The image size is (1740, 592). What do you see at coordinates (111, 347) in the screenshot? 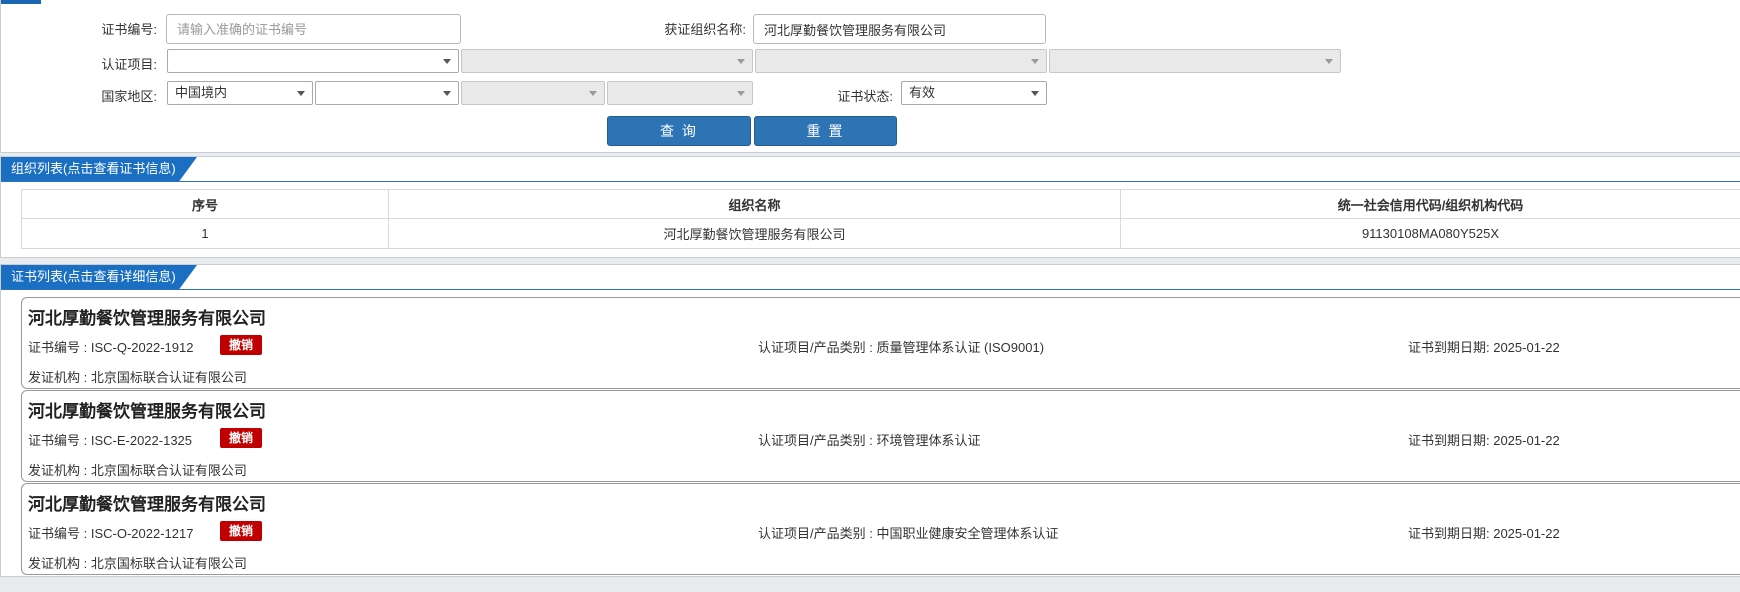
I see `cert-number: 证书编号 : ISC-Q-2022-1912` at bounding box center [111, 347].